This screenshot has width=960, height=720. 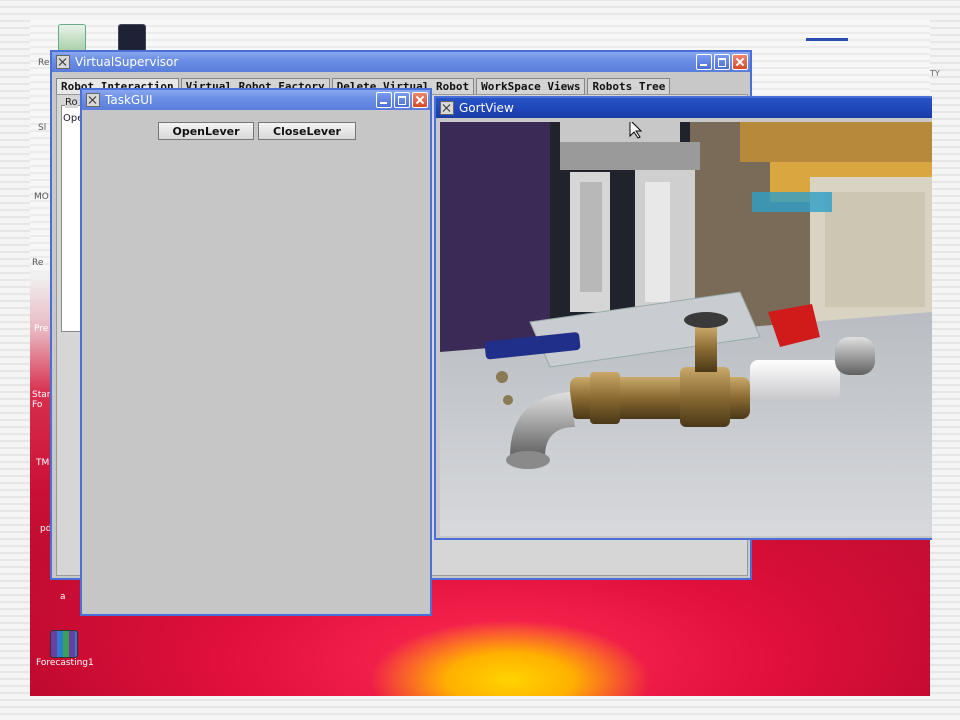 What do you see at coordinates (307, 131) in the screenshot?
I see `close-lever-button: CloseLever` at bounding box center [307, 131].